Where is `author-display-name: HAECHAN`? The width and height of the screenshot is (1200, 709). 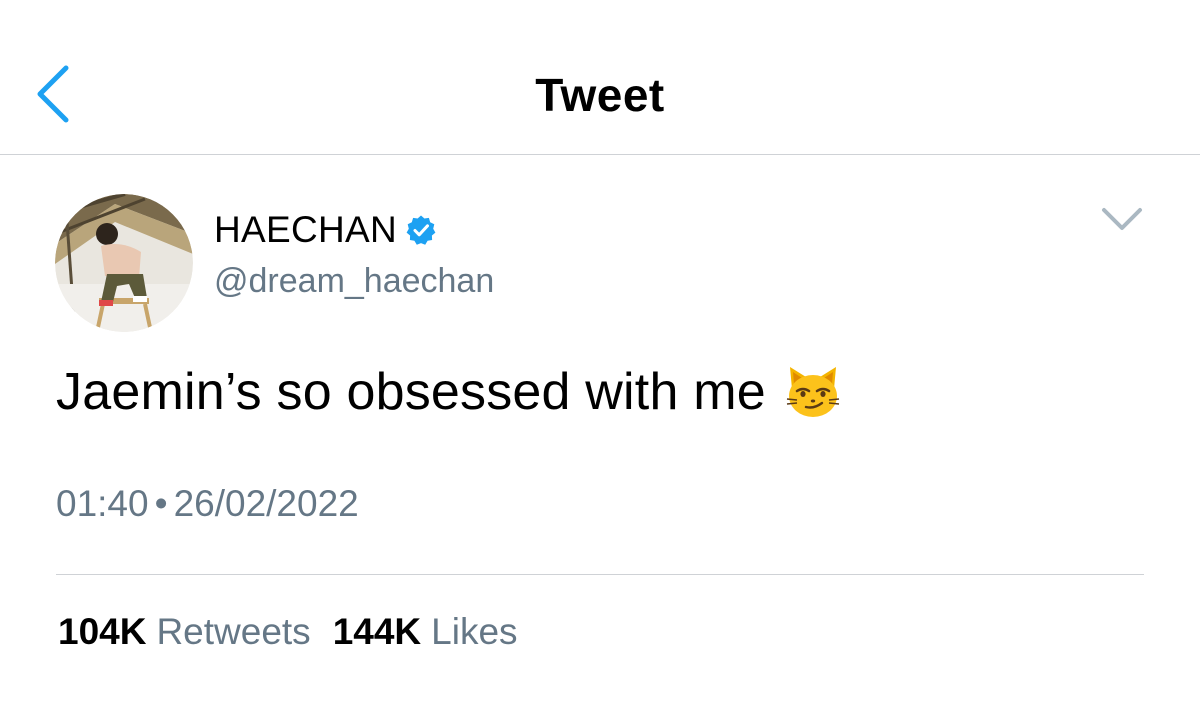 author-display-name: HAECHAN is located at coordinates (305, 230).